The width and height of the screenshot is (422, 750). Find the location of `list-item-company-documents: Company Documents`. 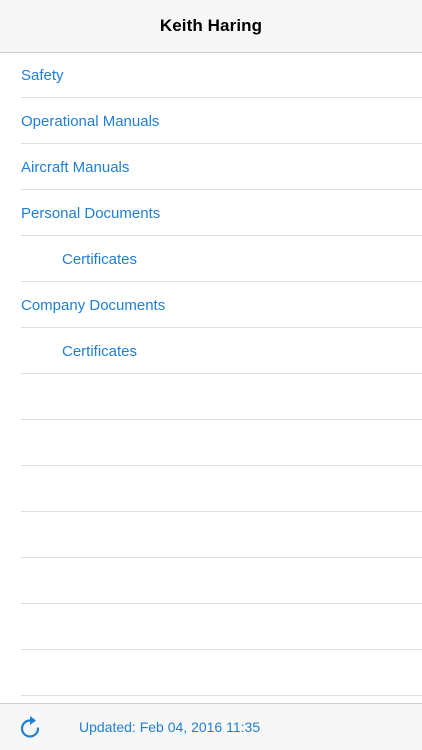

list-item-company-documents: Company Documents is located at coordinates (211, 305).